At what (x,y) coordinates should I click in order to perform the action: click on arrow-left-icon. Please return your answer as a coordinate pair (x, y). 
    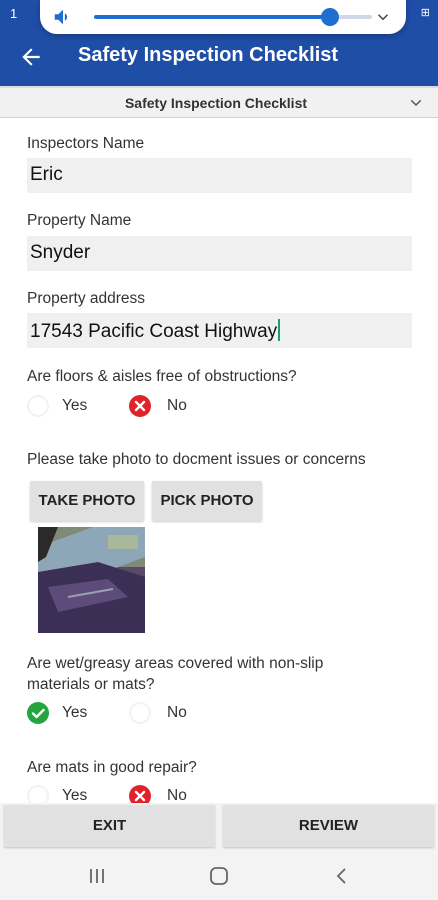
    Looking at the image, I should click on (31, 57).